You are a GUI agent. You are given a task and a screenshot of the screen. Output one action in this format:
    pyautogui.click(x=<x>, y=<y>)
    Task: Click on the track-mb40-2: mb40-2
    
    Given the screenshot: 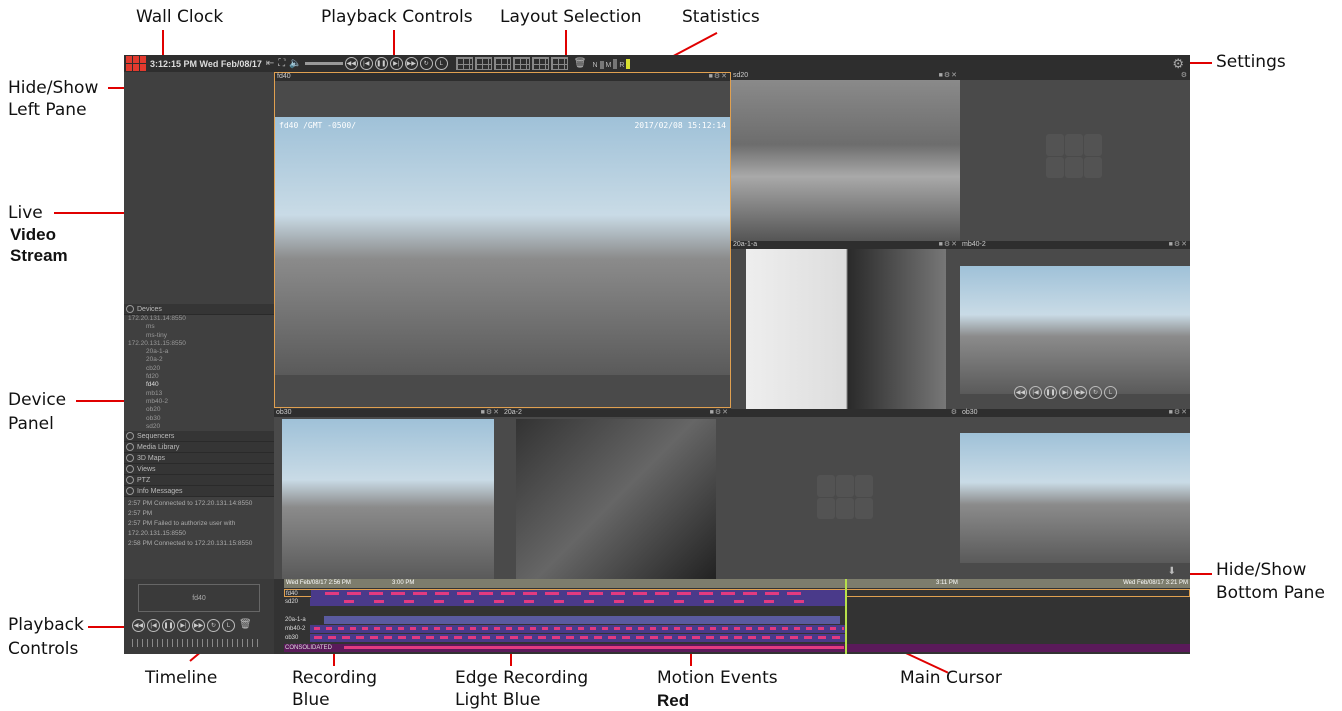 What is the action you would take?
    pyautogui.click(x=737, y=629)
    